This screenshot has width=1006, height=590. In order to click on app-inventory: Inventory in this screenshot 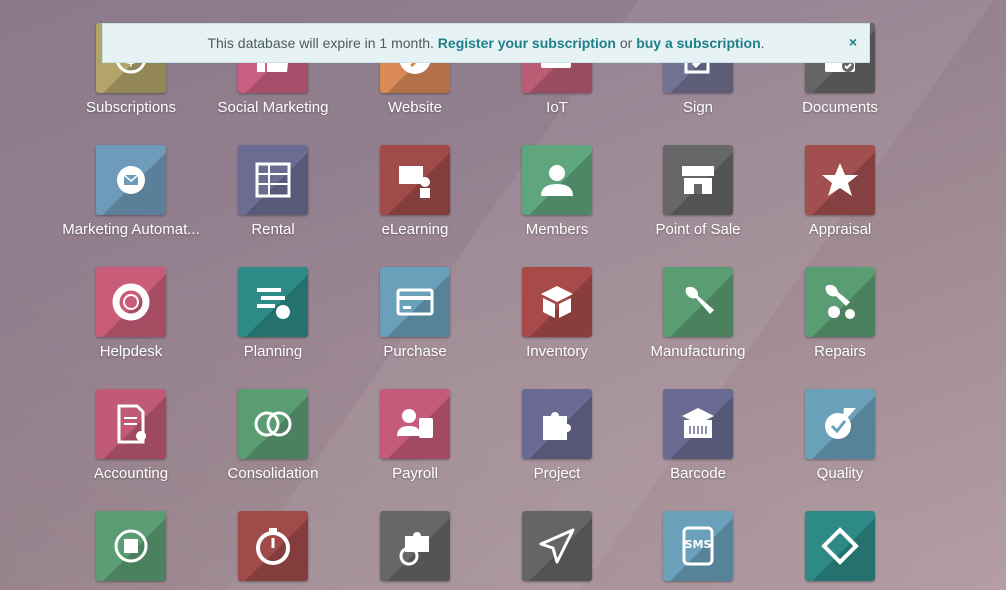, I will do `click(557, 313)`.